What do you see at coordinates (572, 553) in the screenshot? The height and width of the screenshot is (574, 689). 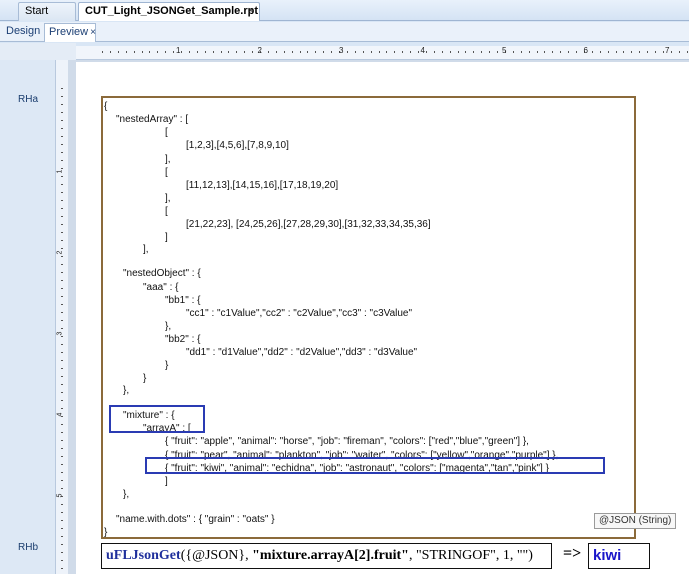 I see `result-arrow: =>` at bounding box center [572, 553].